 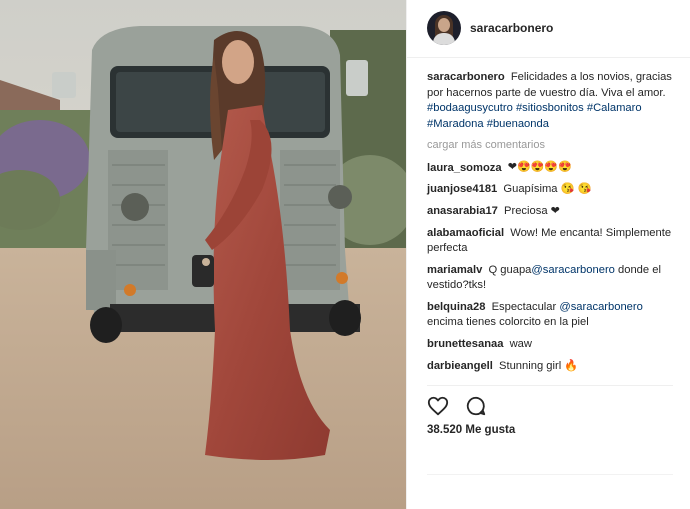 I want to click on comment-text: waw, so click(x=520, y=344).